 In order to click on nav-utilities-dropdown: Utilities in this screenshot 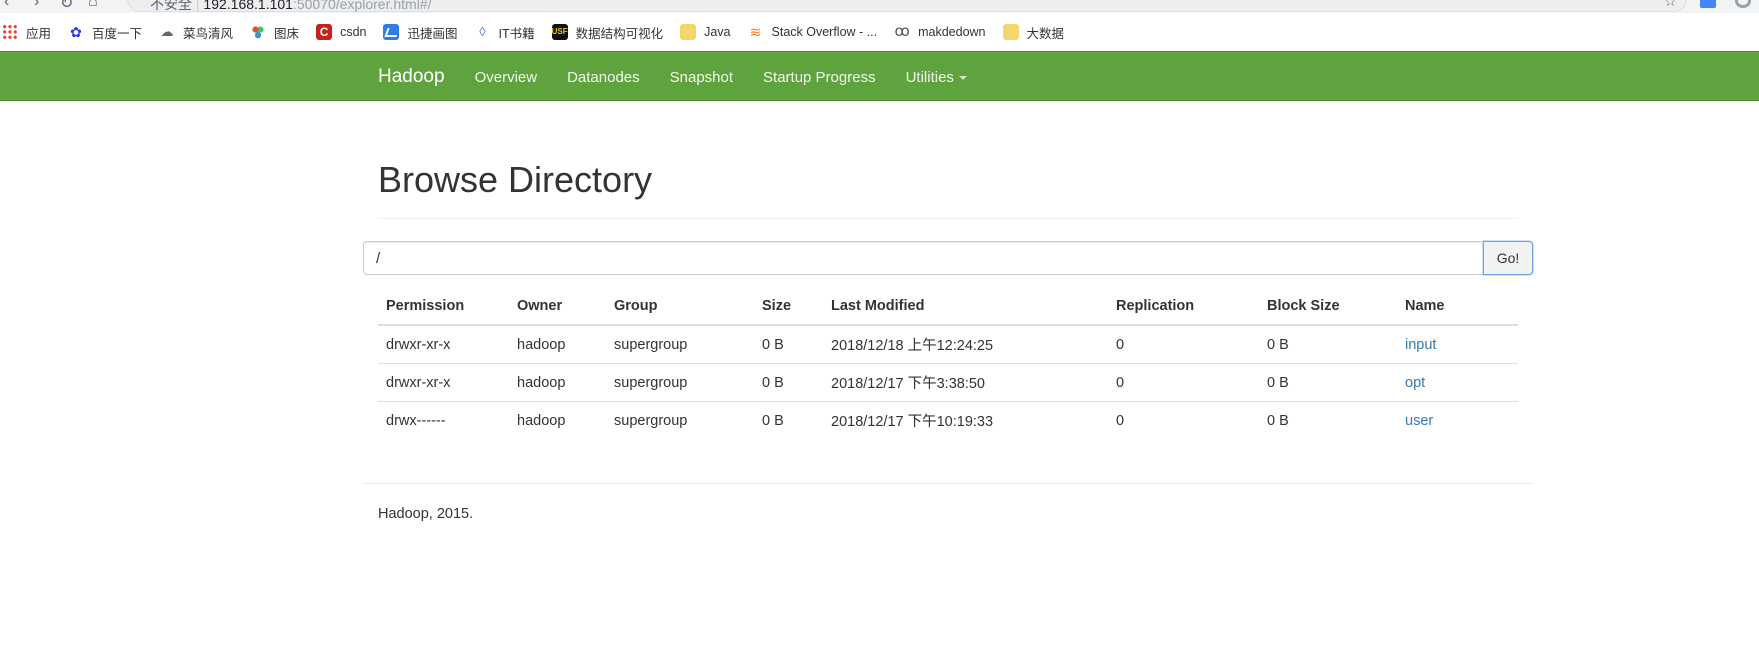, I will do `click(936, 77)`.